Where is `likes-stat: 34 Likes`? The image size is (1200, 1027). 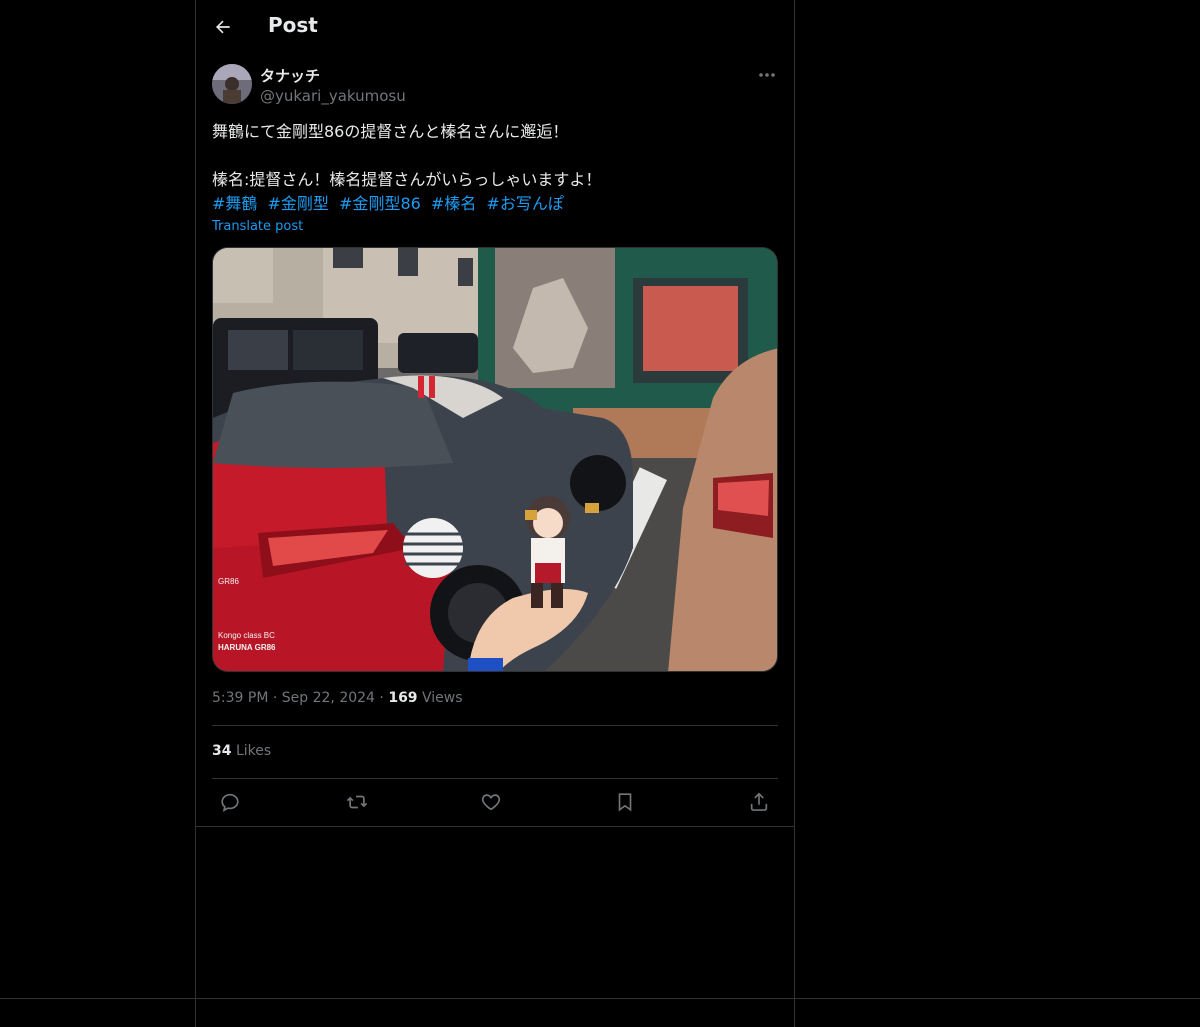 likes-stat: 34 Likes is located at coordinates (241, 751).